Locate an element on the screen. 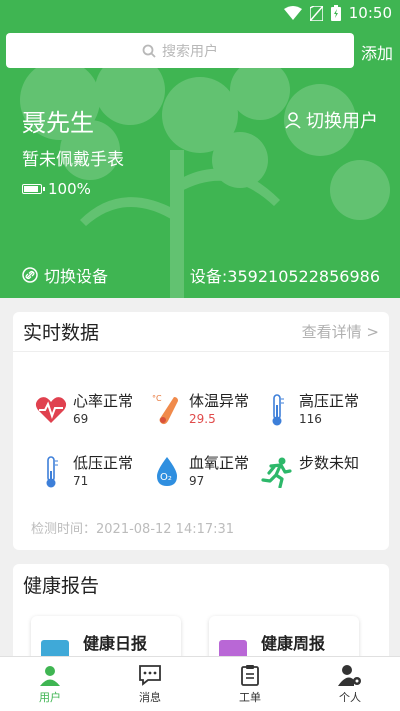 This screenshot has width=400, height=711. daily-report-label: 健康日报 is located at coordinates (115, 643).